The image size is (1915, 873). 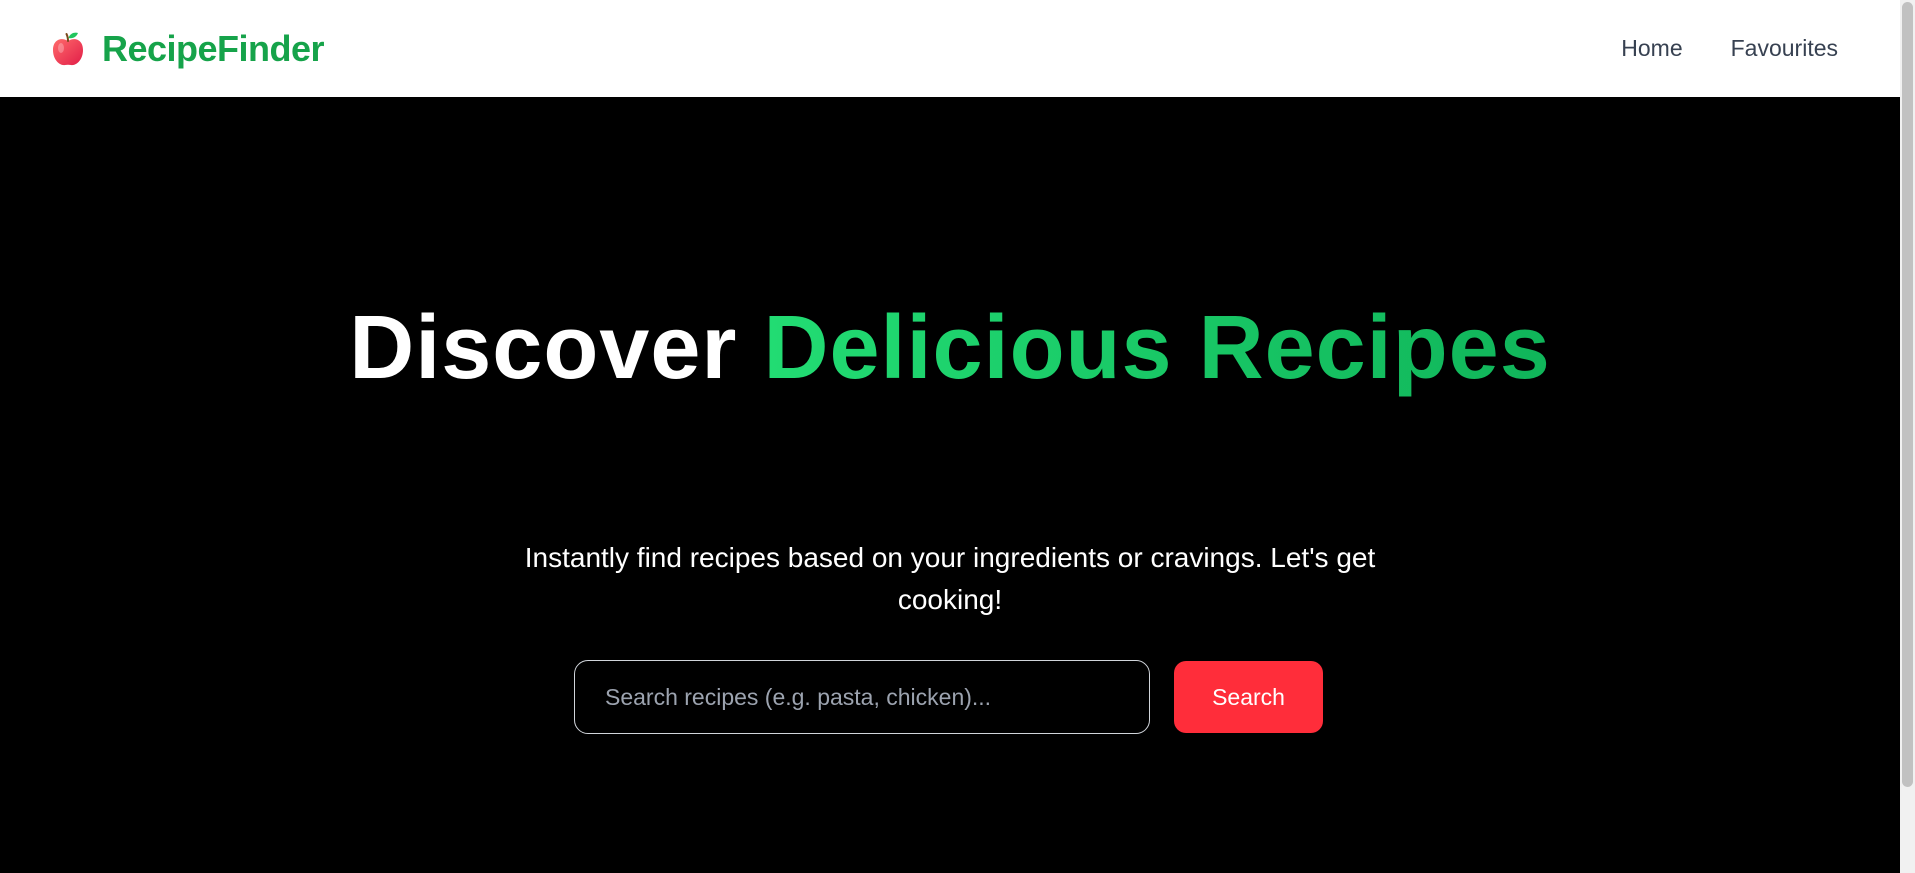 I want to click on page-scrollbar, so click(x=1907, y=436).